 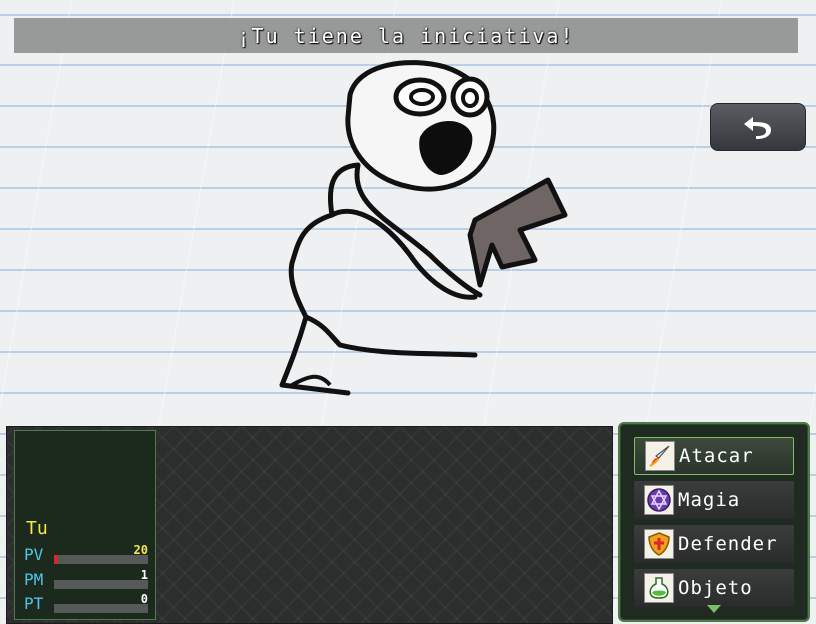 What do you see at coordinates (56, 559) in the screenshot?
I see `hp-gauge-fill` at bounding box center [56, 559].